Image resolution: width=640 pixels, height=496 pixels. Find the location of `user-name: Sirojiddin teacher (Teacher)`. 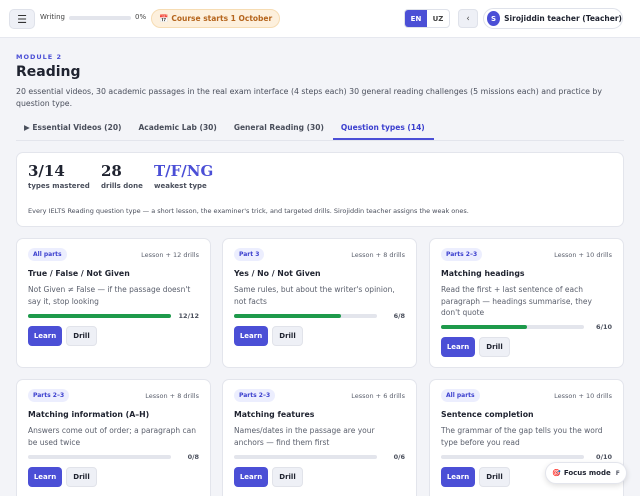

user-name: Sirojiddin teacher (Teacher) is located at coordinates (563, 18).